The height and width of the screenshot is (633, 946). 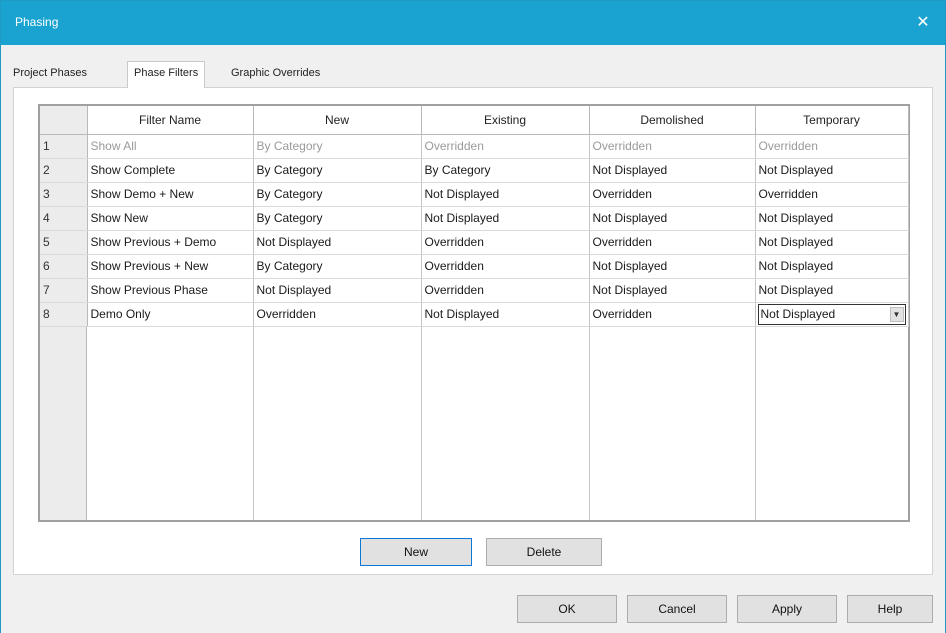 I want to click on filter-name-cell: Show Previous Phase, so click(x=170, y=290).